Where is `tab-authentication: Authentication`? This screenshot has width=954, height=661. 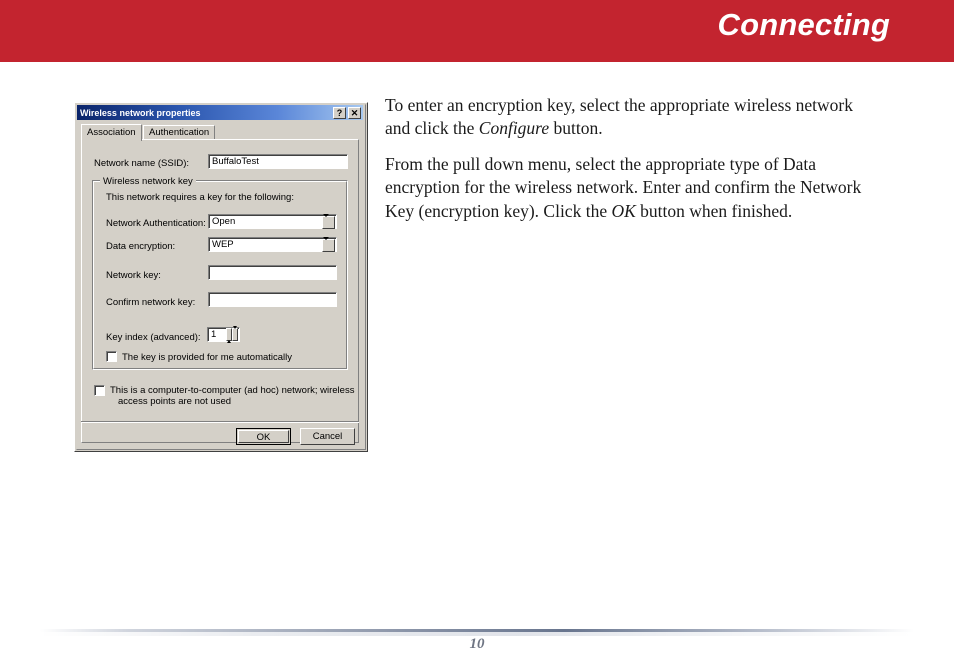 tab-authentication: Authentication is located at coordinates (179, 132).